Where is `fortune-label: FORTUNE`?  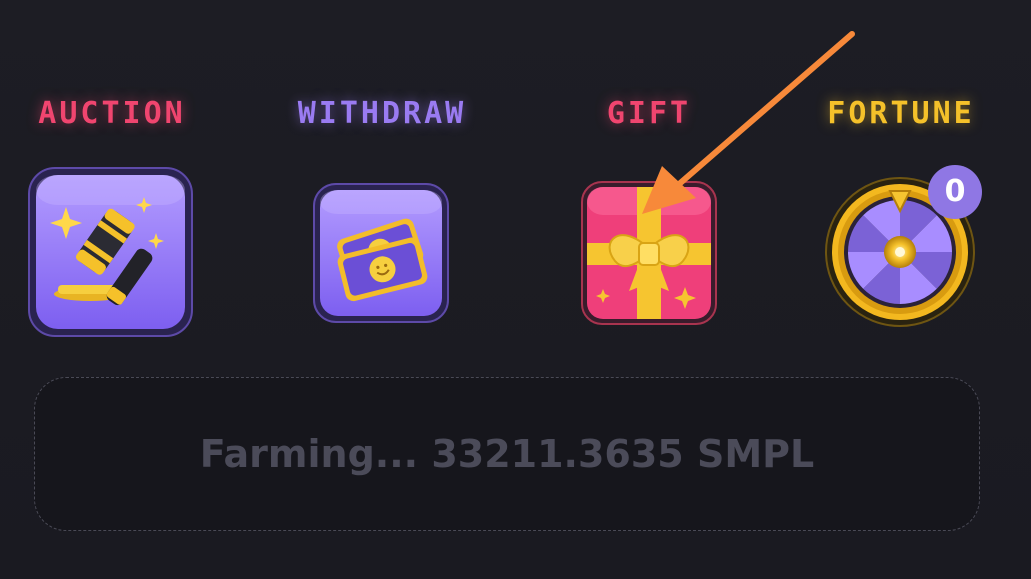
fortune-label: FORTUNE is located at coordinates (901, 113).